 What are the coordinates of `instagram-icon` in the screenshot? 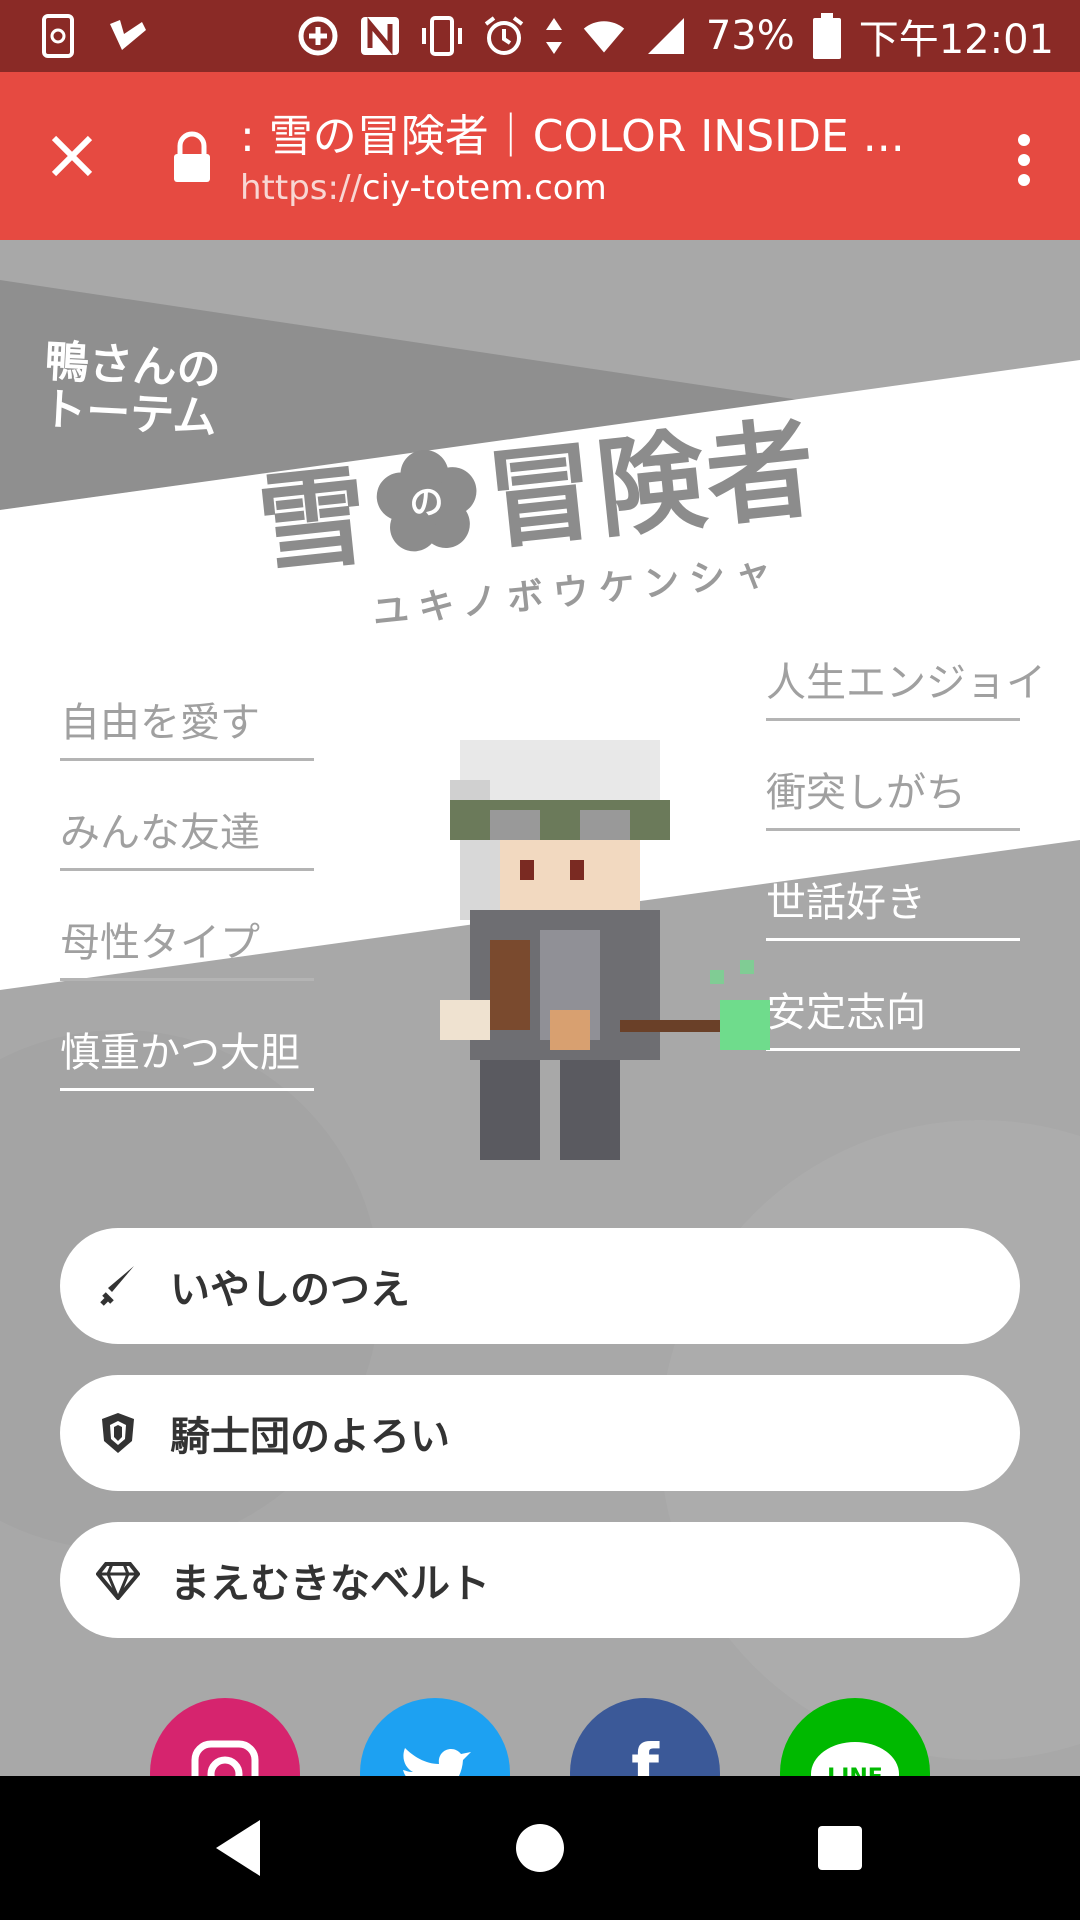 It's located at (225, 1758).